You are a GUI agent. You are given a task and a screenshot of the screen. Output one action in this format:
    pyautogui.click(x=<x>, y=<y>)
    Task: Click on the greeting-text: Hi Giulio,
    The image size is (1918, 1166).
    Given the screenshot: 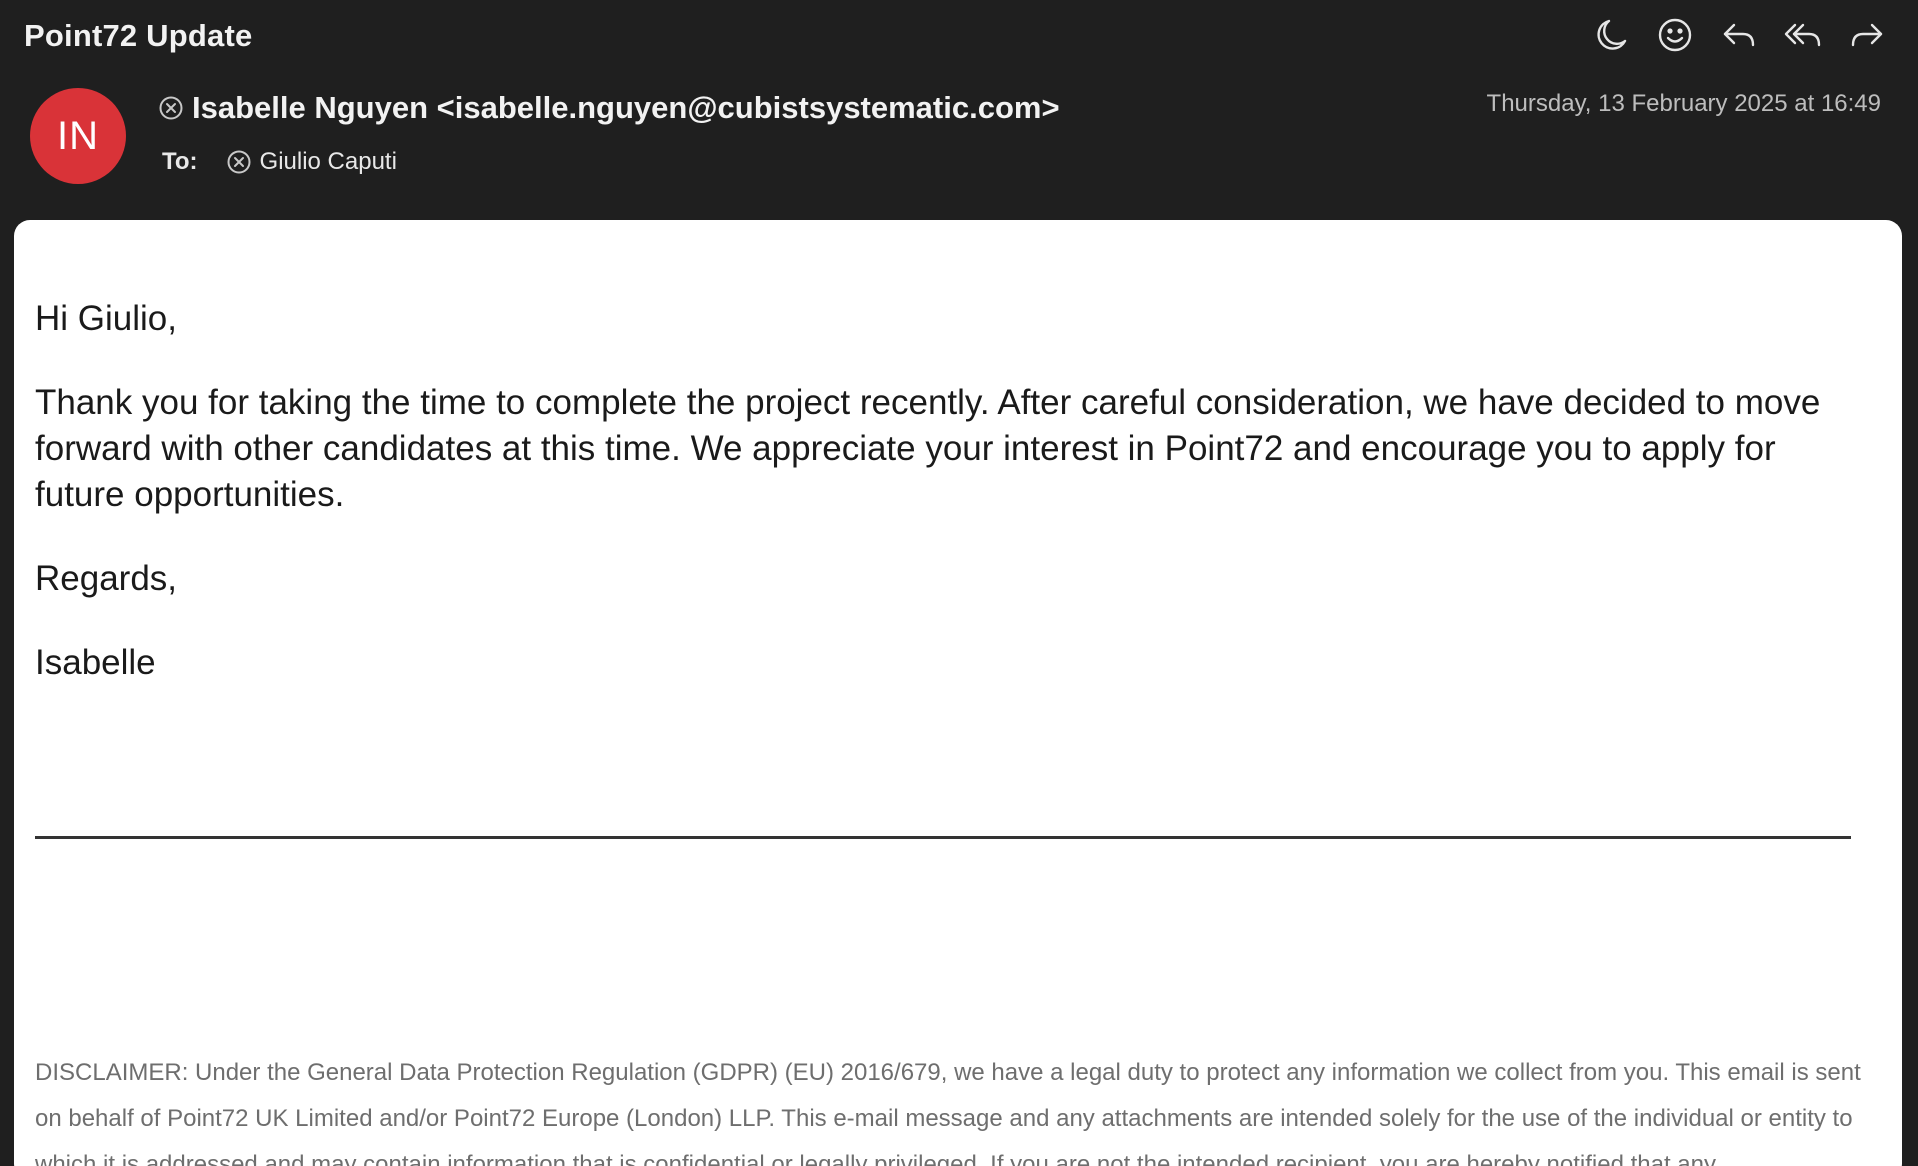 What is the action you would take?
    pyautogui.click(x=106, y=318)
    